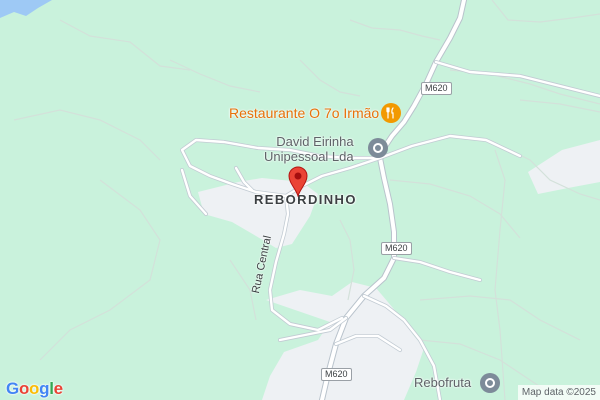 This screenshot has width=600, height=400. What do you see at coordinates (309, 156) in the screenshot?
I see `poi-label-line-2: Unipessoal Lda` at bounding box center [309, 156].